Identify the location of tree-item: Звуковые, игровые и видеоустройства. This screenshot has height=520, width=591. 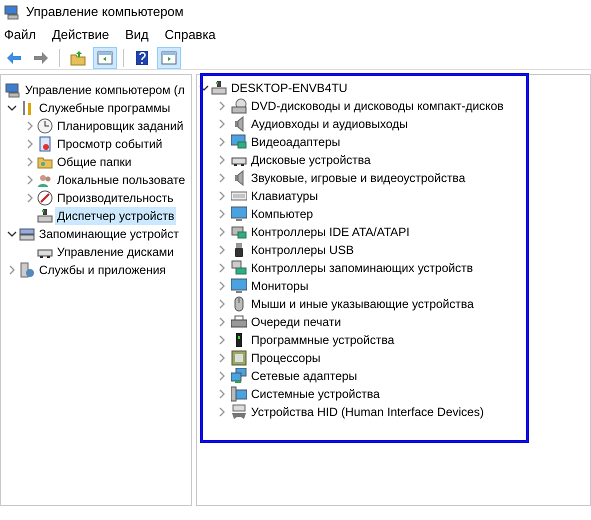
(358, 178).